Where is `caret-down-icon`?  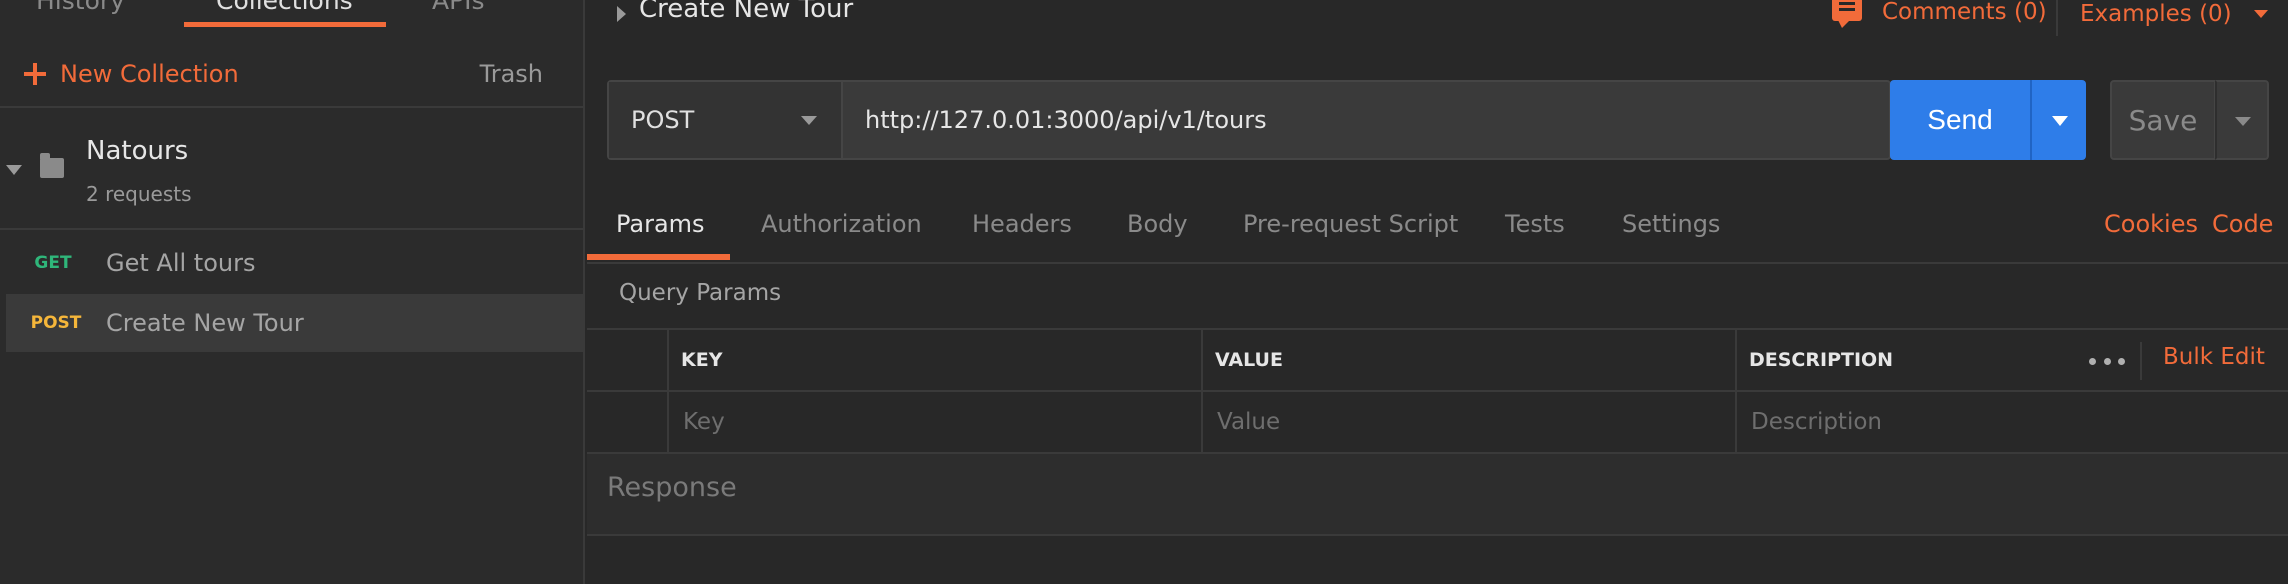 caret-down-icon is located at coordinates (14, 170).